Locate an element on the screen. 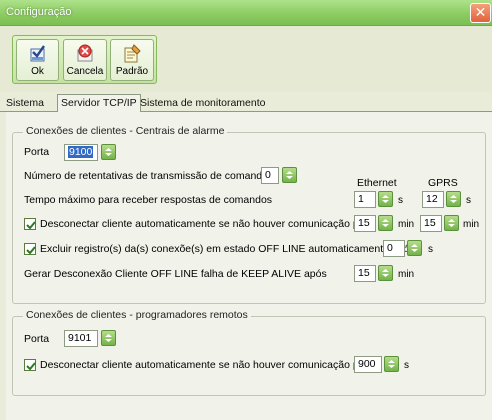  tab-servidor-label: Servidor TCP/IP is located at coordinates (99, 103).